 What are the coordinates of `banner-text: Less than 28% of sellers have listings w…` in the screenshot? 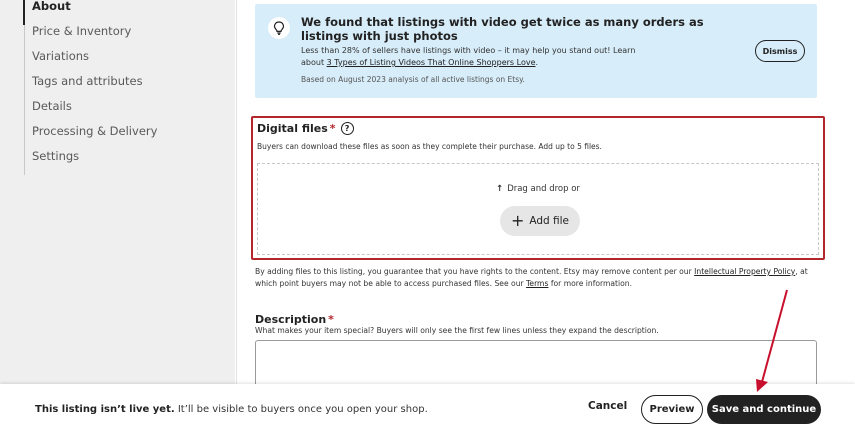 It's located at (481, 57).